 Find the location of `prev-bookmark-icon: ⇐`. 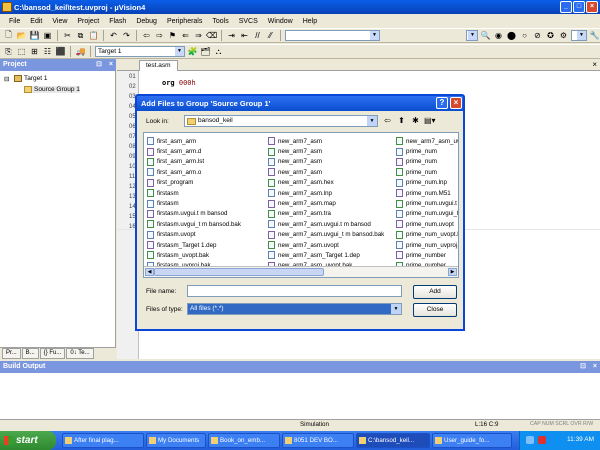

prev-bookmark-icon: ⇐ is located at coordinates (185, 35).